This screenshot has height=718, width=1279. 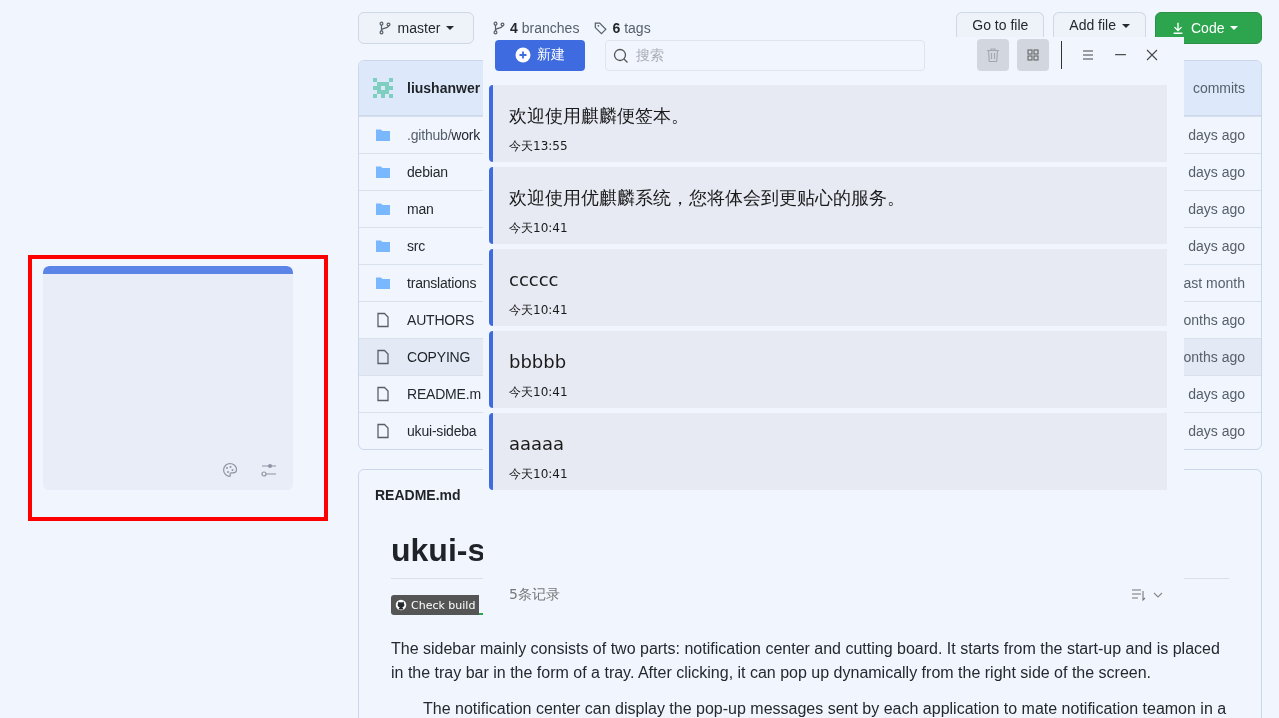 What do you see at coordinates (1218, 88) in the screenshot?
I see `commits-link: commits` at bounding box center [1218, 88].